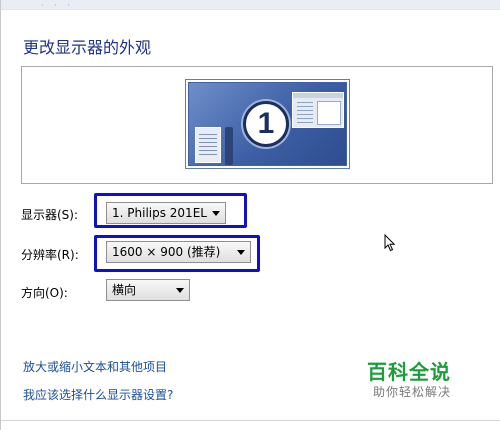 The image size is (500, 430). Describe the element at coordinates (50, 215) in the screenshot. I see `display-label: 显示器(S):` at that location.